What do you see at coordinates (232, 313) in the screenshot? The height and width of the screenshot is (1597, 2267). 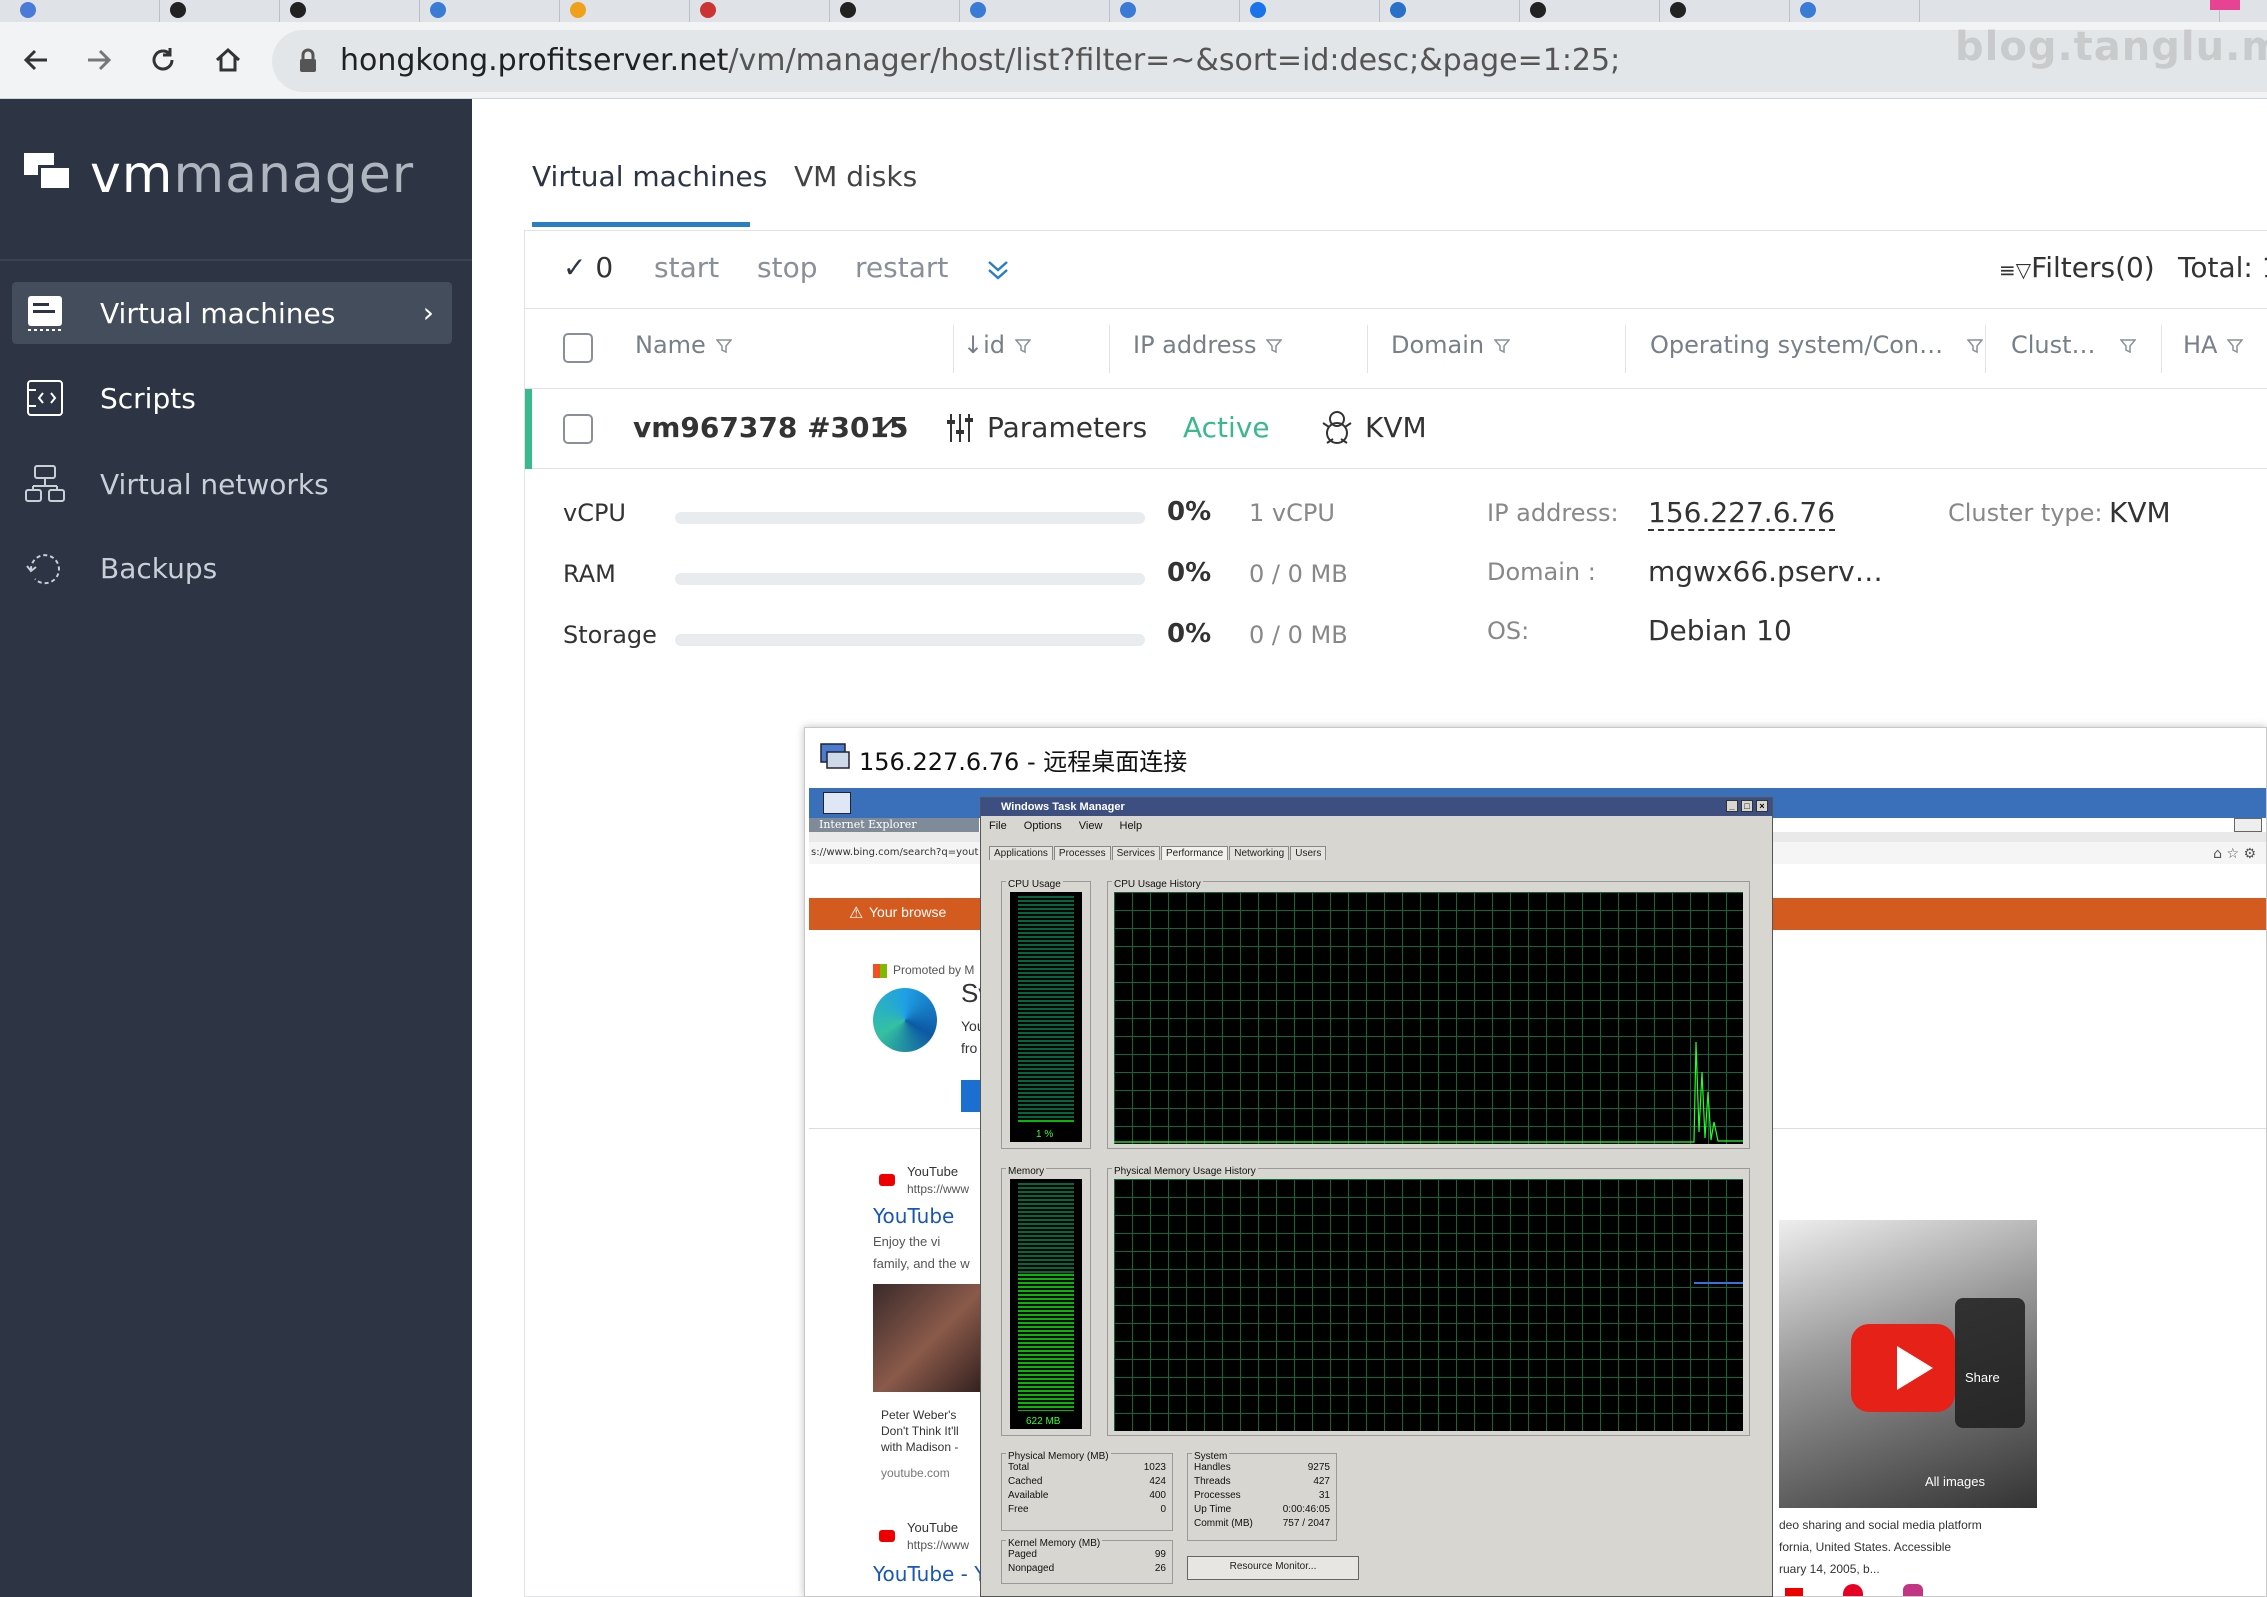 I see `sidebar-item-virtual-machines: Virtual machines ›` at bounding box center [232, 313].